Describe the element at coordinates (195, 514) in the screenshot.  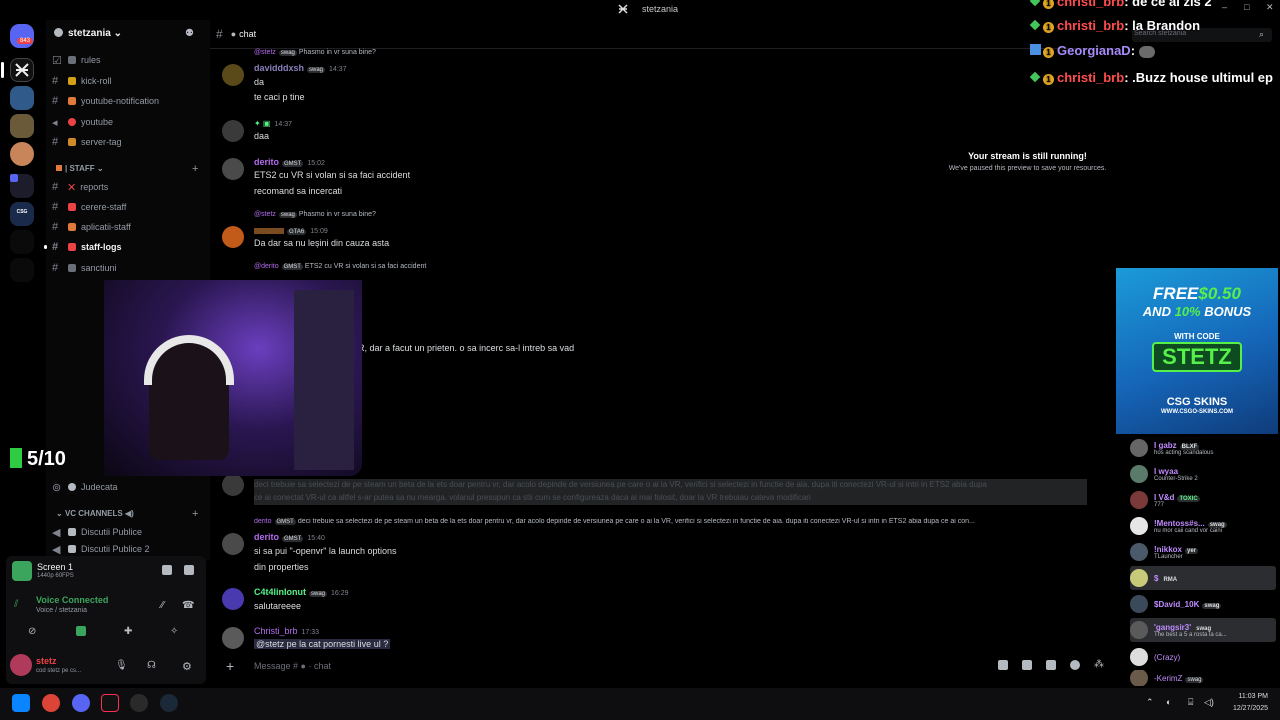
I see `add-voice-channel-icon: +` at that location.